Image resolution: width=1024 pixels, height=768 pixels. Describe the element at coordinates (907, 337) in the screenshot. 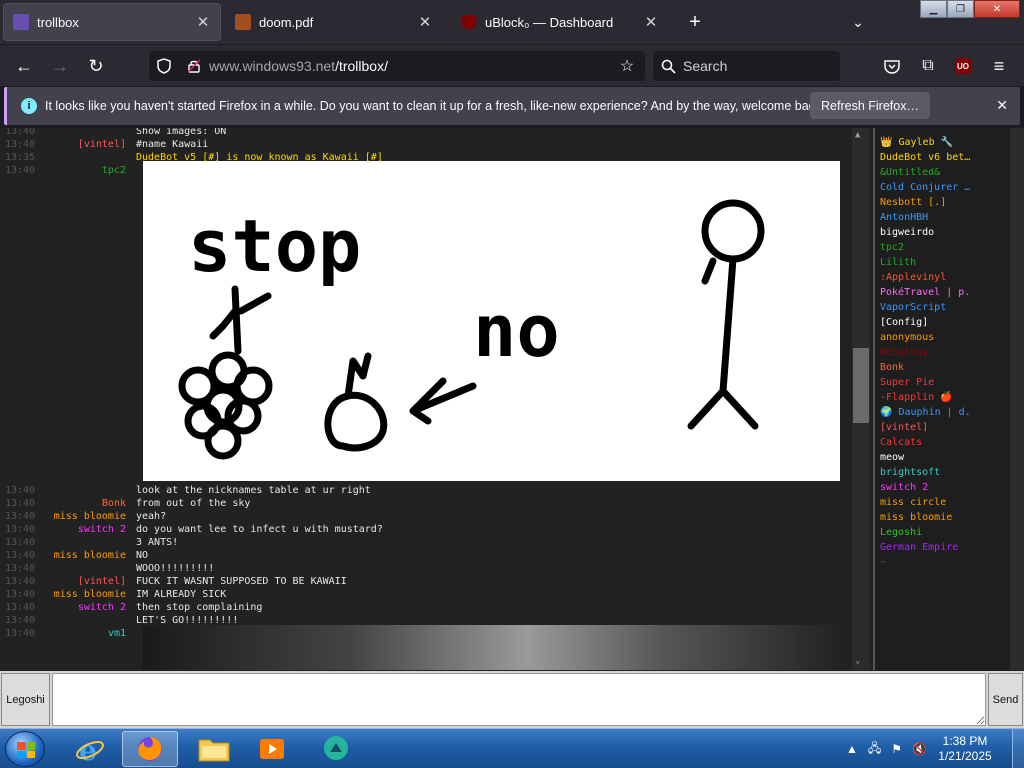

I see `user-list-item: anonymous` at that location.